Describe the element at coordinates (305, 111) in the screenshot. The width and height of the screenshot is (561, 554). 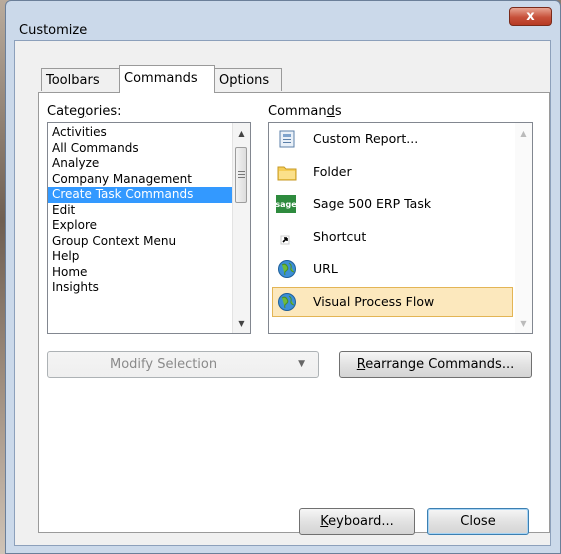
I see `commands-label: Commands` at that location.